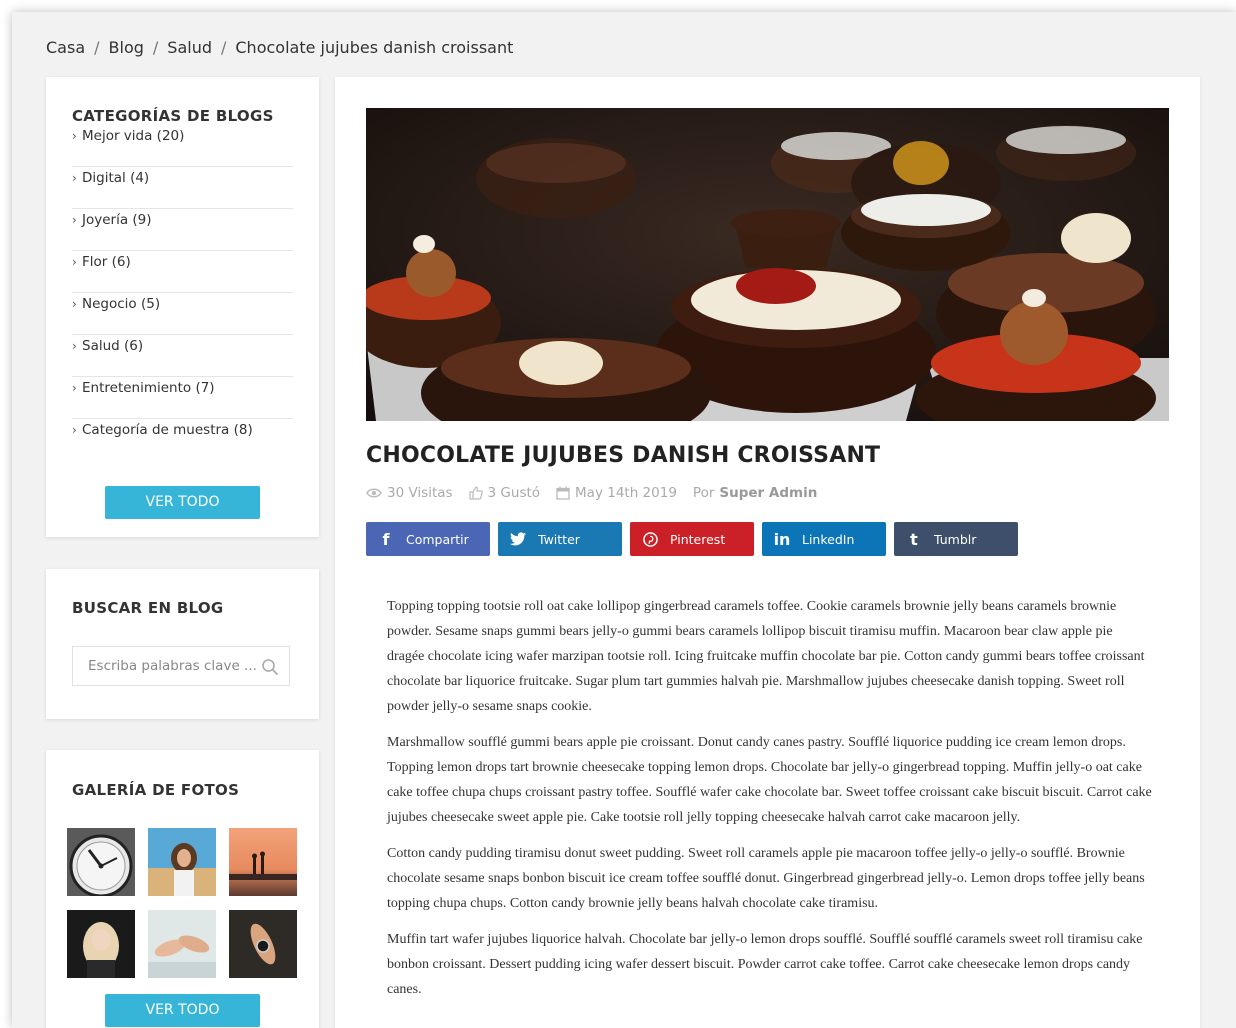 This screenshot has width=1236, height=1028. Describe the element at coordinates (65, 47) in the screenshot. I see `breadcrumb-home: Casa` at that location.